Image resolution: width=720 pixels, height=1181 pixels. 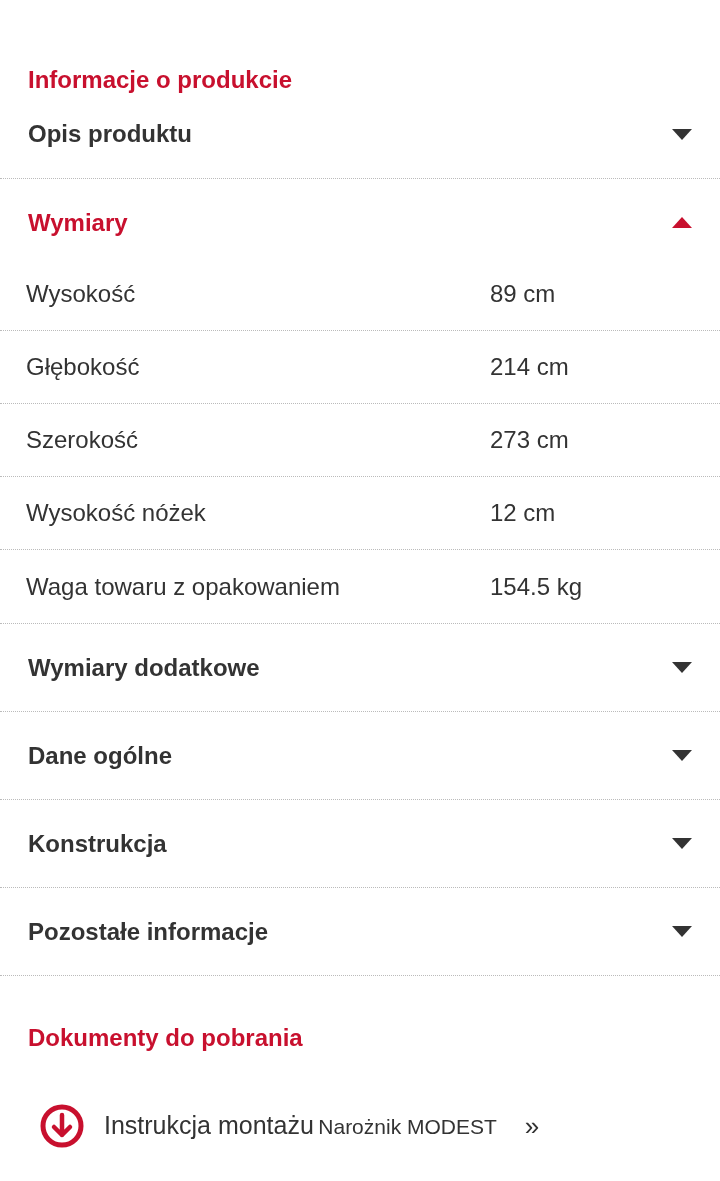 I want to click on spec-label: Waga towaru z opakowaniem, so click(x=183, y=586).